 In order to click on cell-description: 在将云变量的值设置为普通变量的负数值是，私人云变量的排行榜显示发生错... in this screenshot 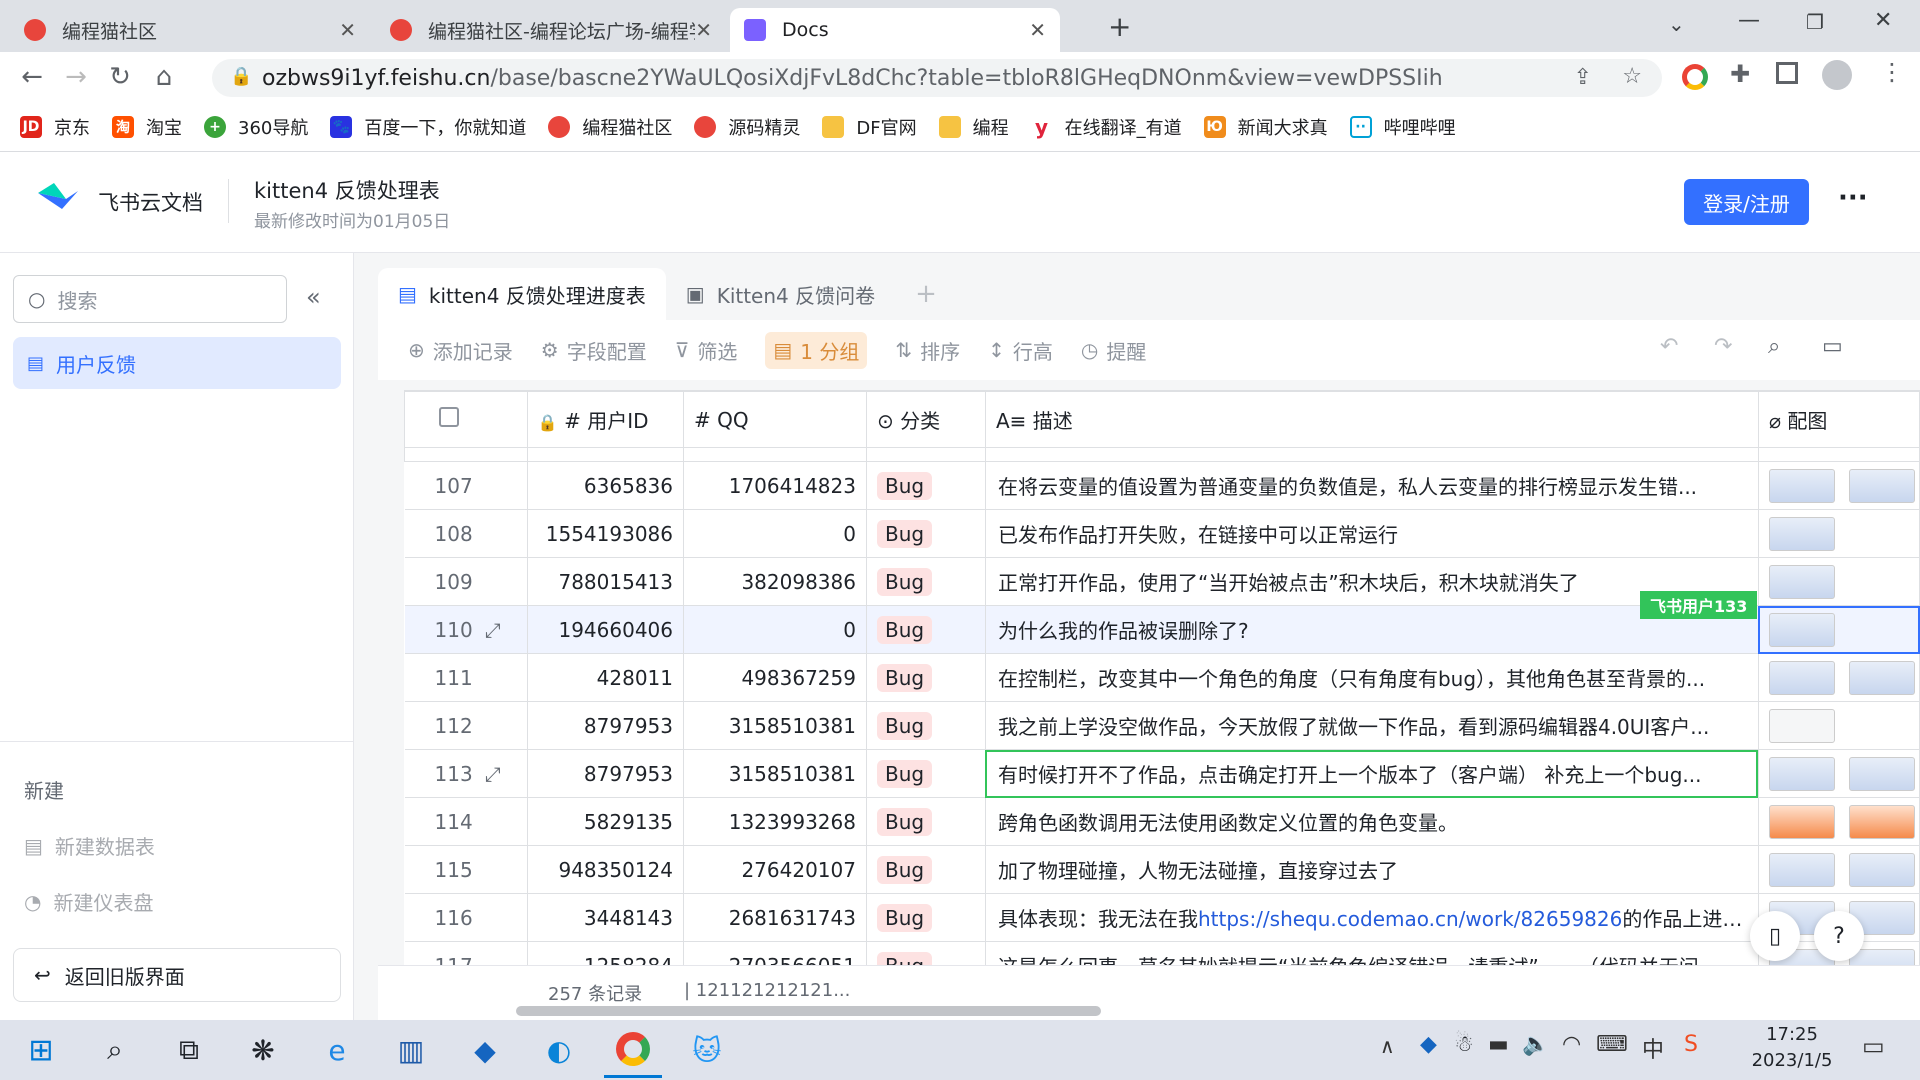, I will do `click(1371, 485)`.